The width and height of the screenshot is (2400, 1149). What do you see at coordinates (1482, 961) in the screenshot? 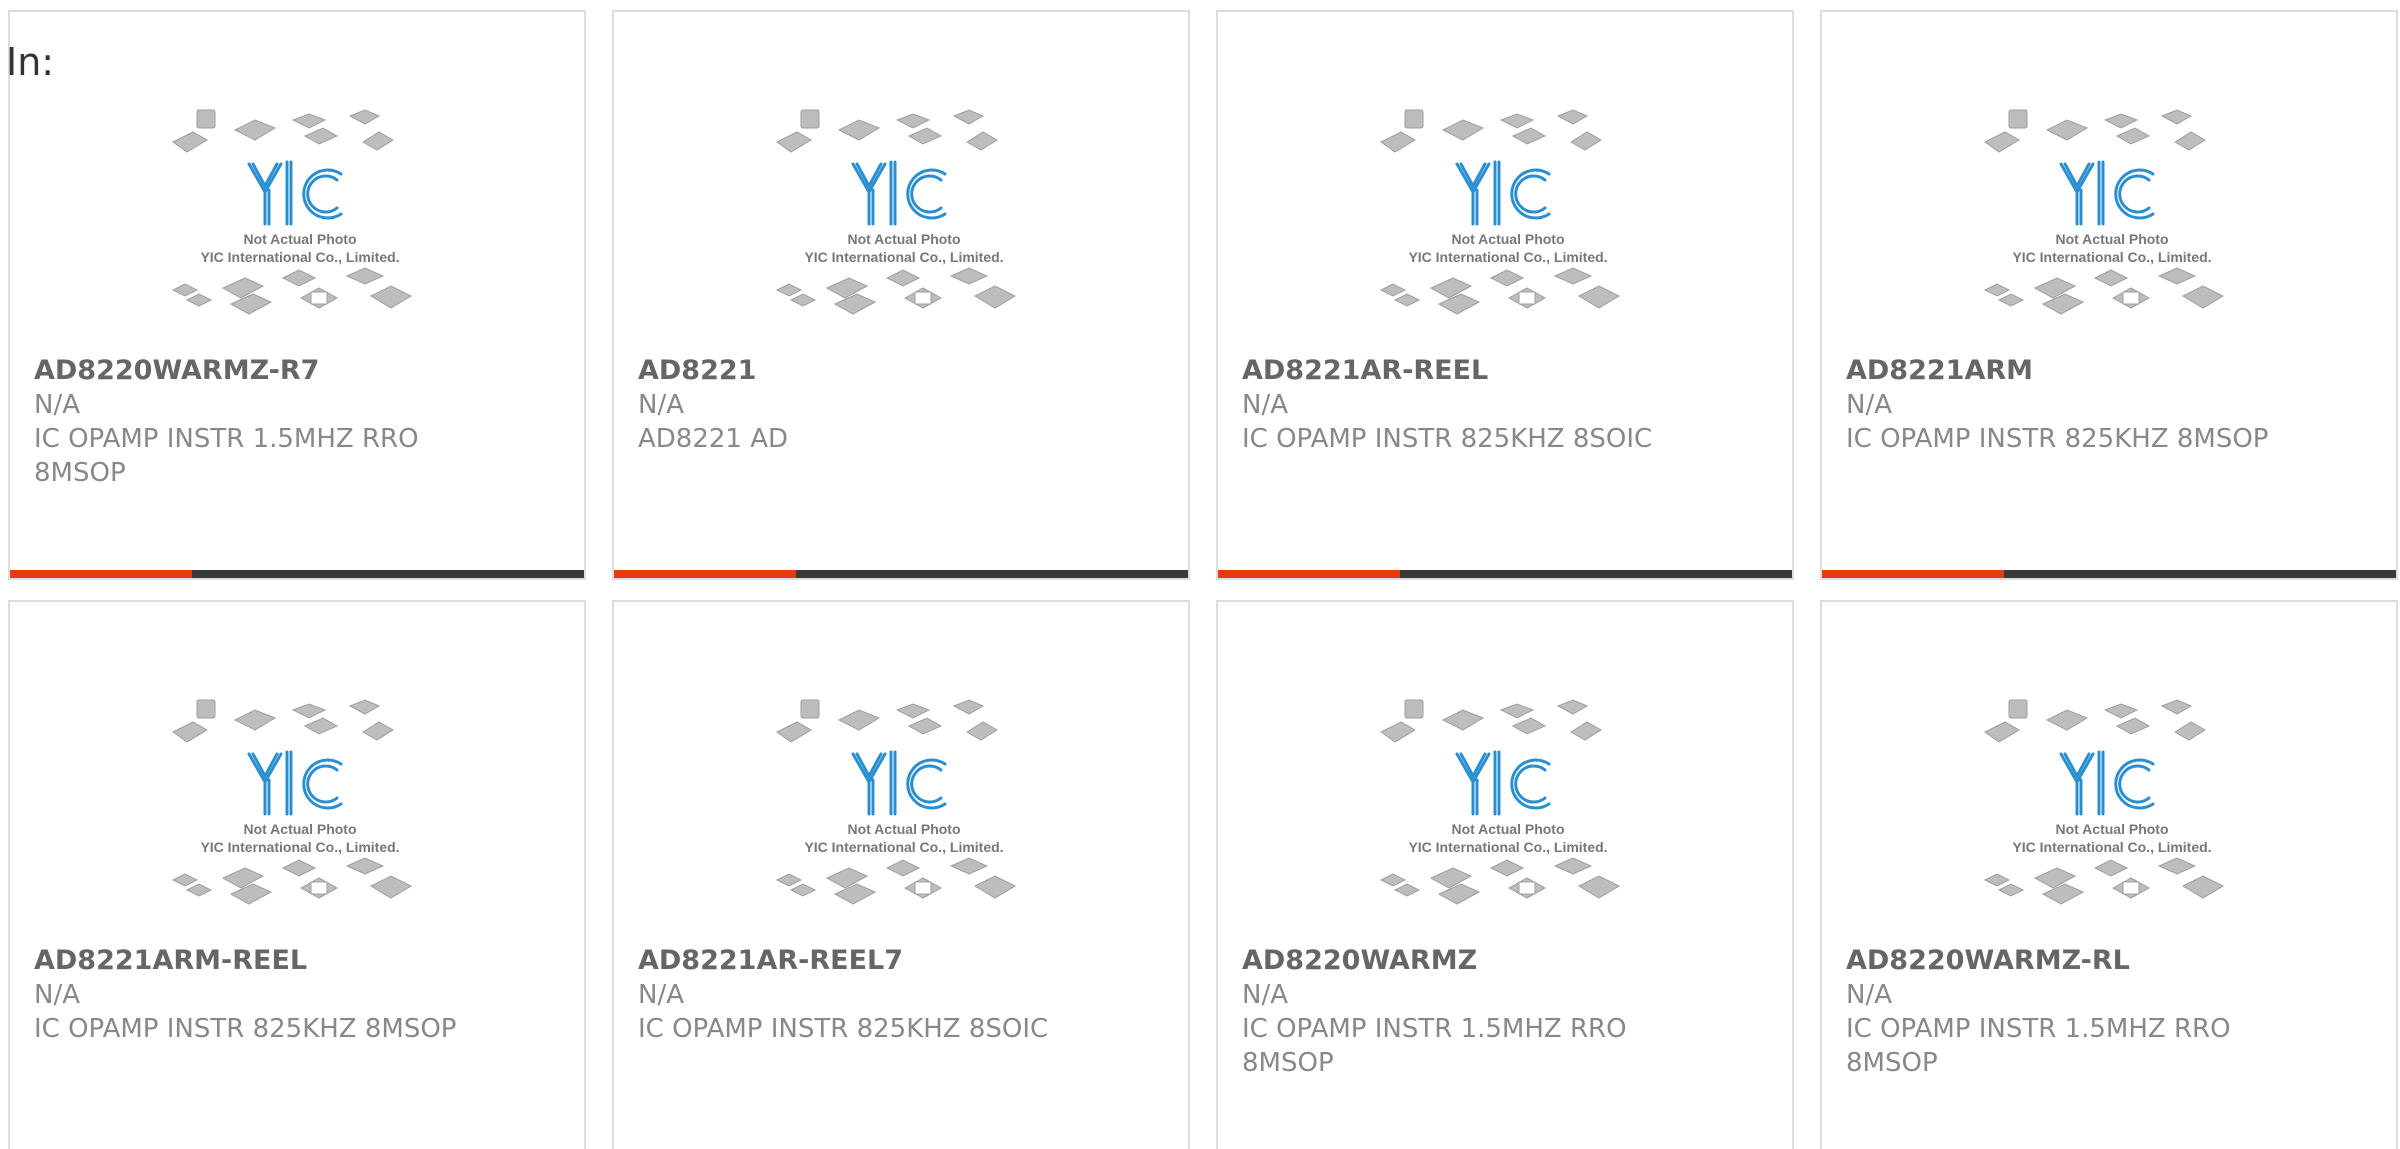
I see `part-number-link: AD8220WARMZ` at bounding box center [1482, 961].